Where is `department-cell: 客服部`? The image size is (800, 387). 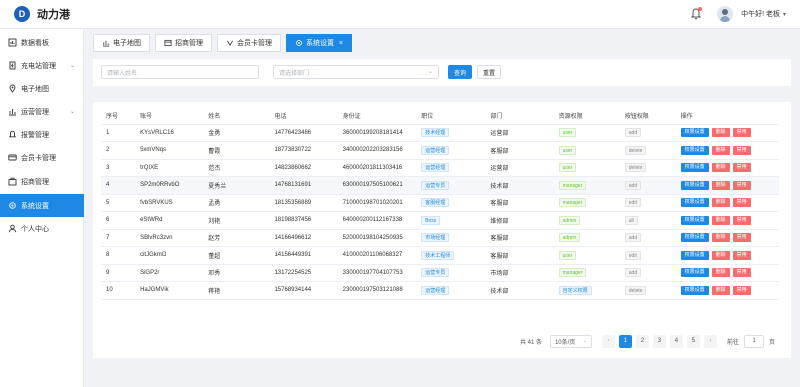
department-cell: 客服部 is located at coordinates (519, 203).